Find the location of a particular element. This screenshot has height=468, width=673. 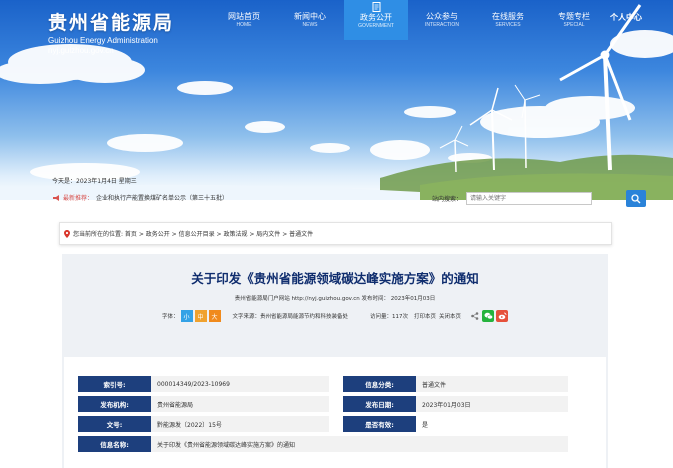

nav-interaction-sublabel: INTERACTION is located at coordinates (442, 25).